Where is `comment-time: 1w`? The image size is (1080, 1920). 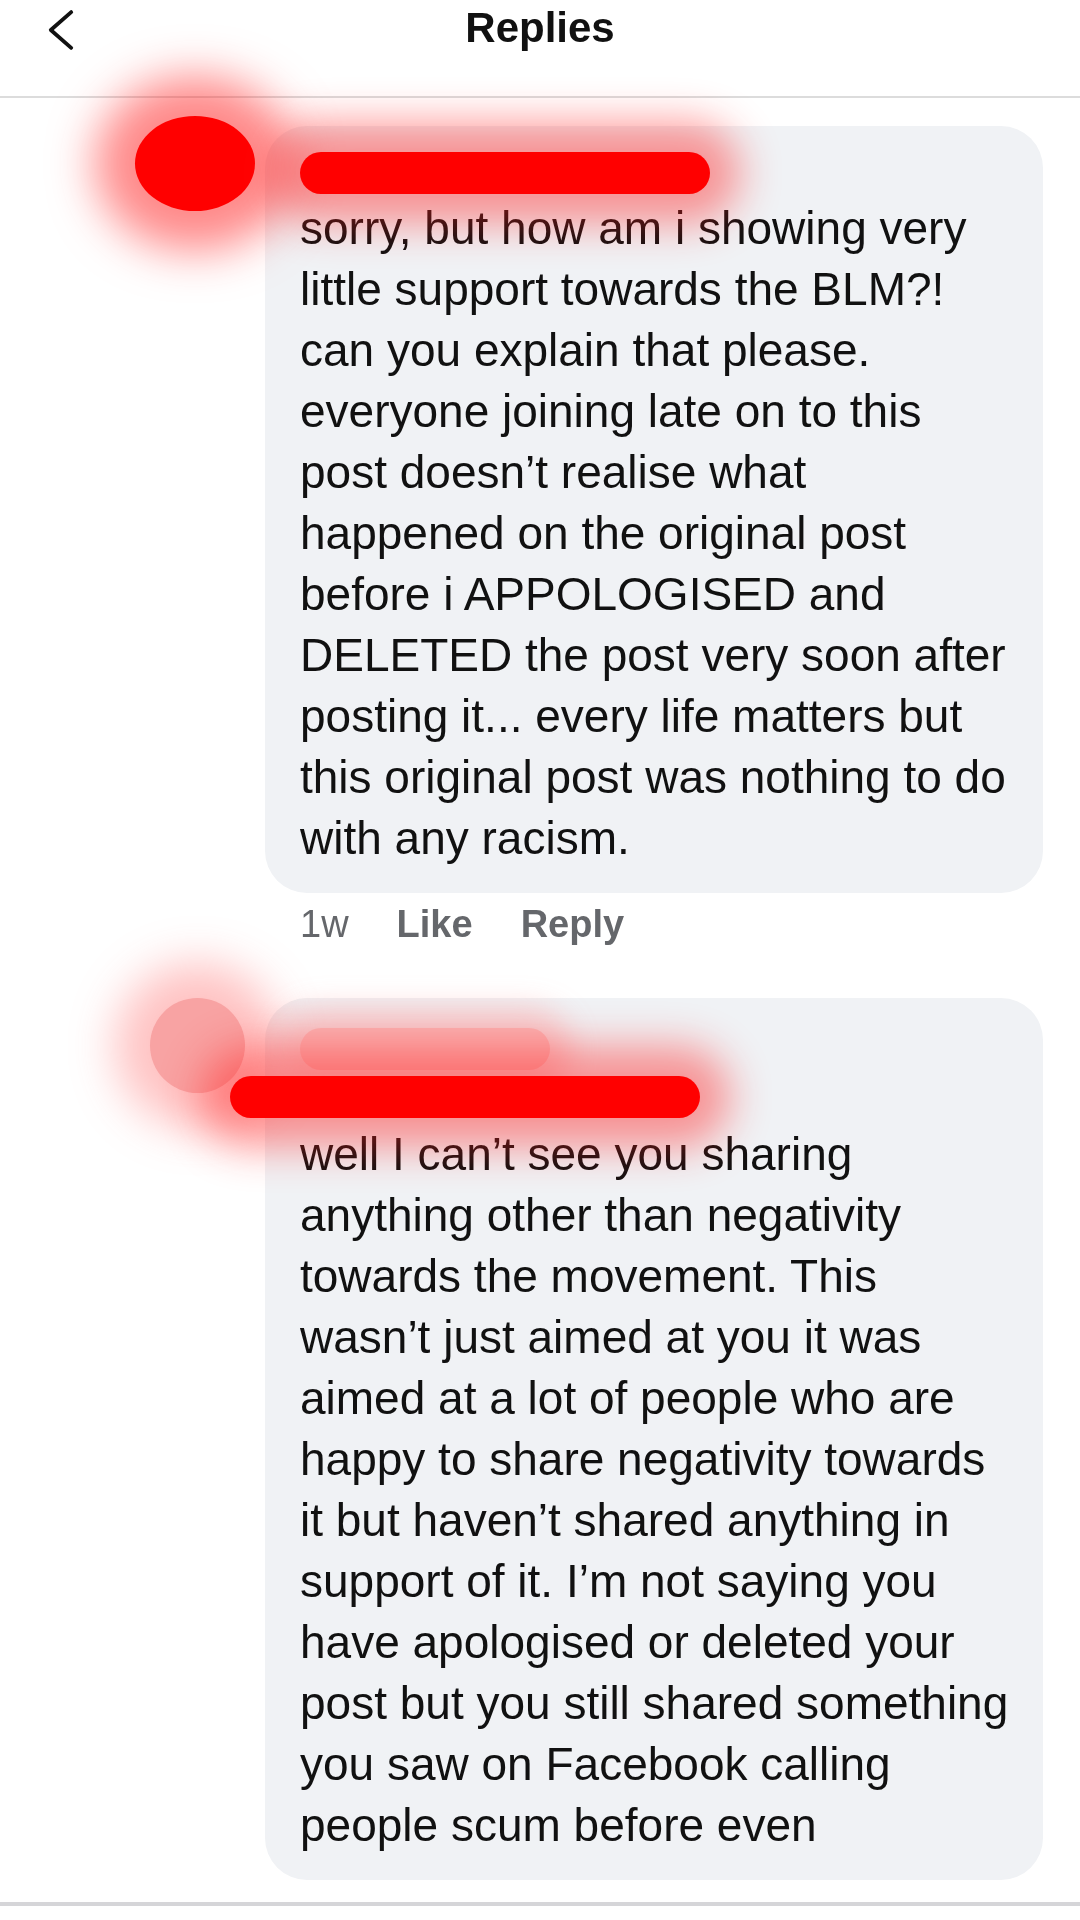
comment-time: 1w is located at coordinates (324, 924).